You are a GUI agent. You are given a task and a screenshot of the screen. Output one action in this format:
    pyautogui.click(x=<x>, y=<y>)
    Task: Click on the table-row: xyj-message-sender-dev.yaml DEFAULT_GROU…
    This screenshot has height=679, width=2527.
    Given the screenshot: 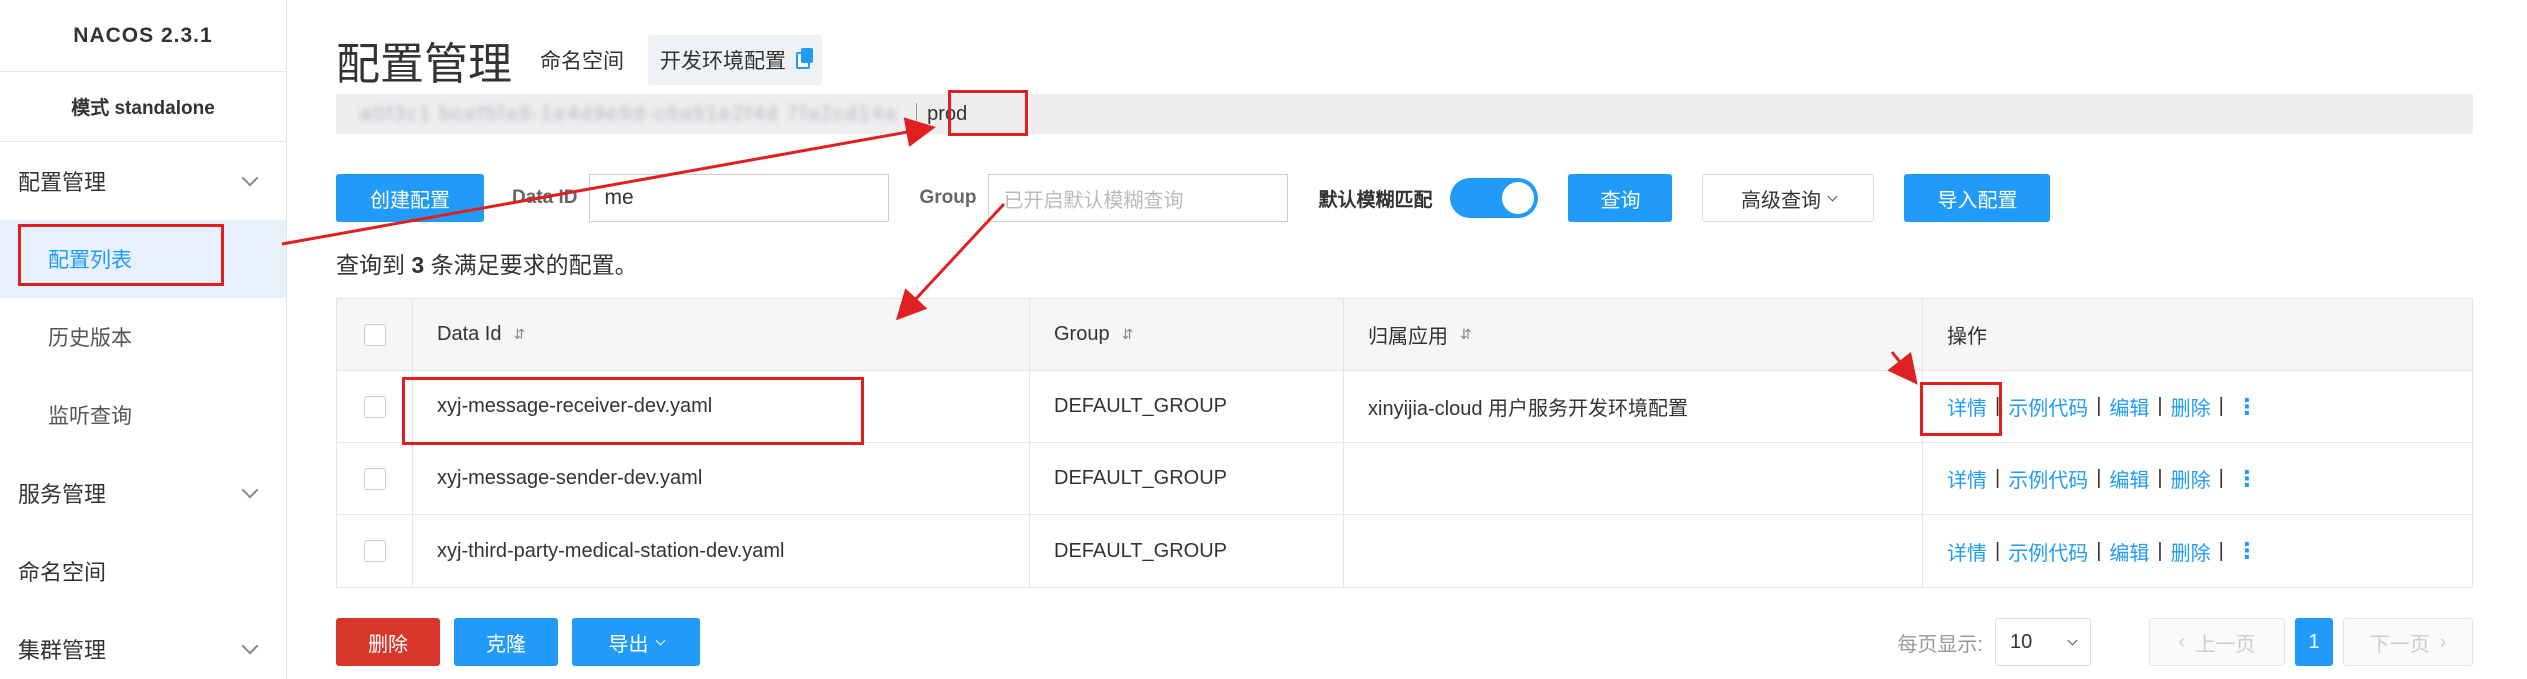 What is the action you would take?
    pyautogui.click(x=1404, y=479)
    